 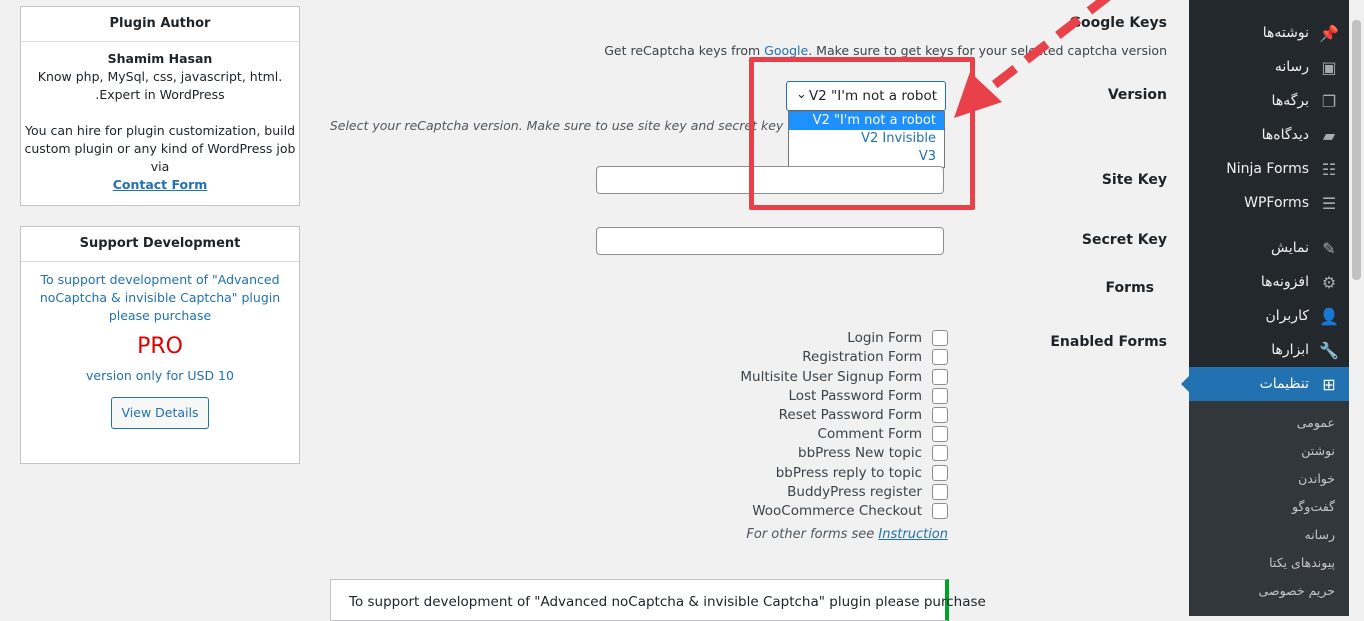 I want to click on support-price: version only for USD 10, so click(x=160, y=375).